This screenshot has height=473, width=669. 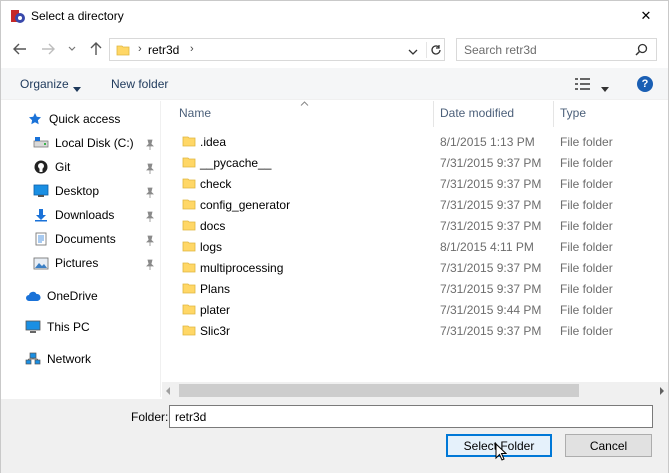 I want to click on file-name: .idea, so click(x=213, y=142).